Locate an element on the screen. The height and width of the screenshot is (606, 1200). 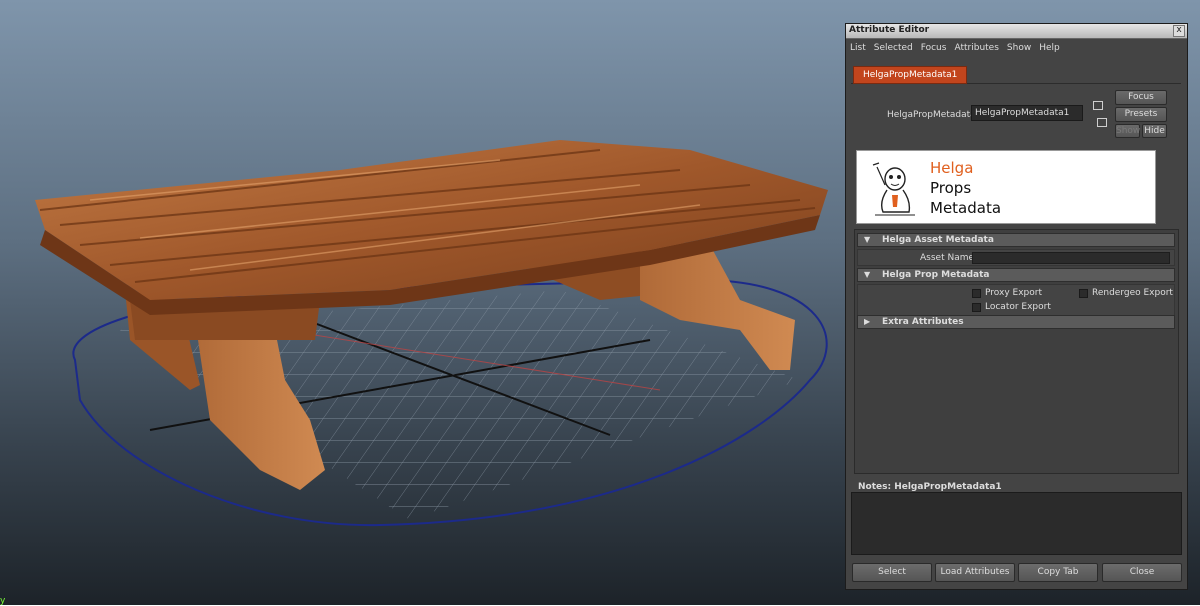
expand-triangle-icon: ▶ is located at coordinates (867, 321).